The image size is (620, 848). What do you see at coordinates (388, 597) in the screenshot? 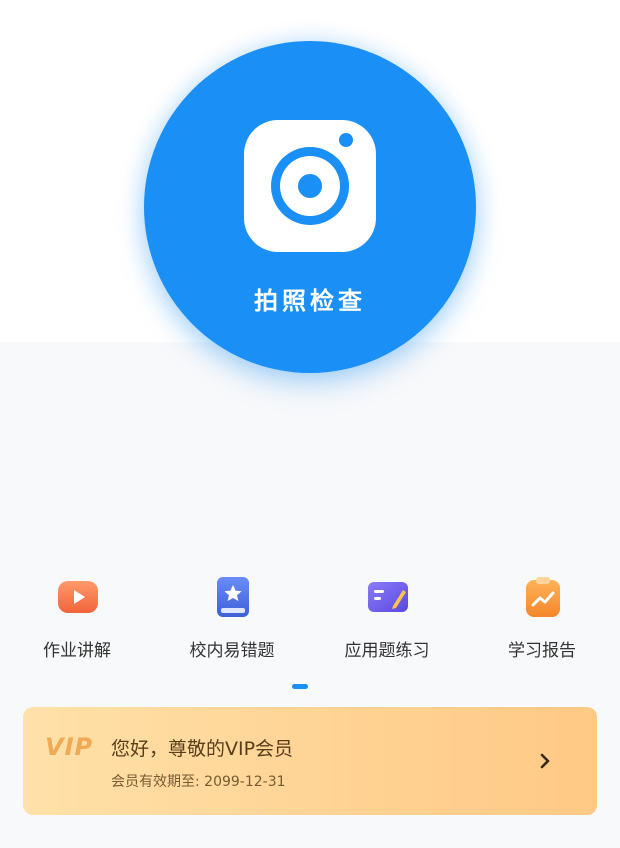
I see `pencil-card-icon` at bounding box center [388, 597].